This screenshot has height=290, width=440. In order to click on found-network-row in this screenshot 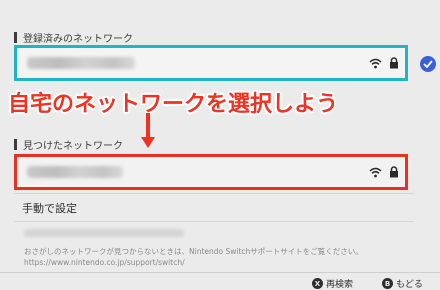, I will do `click(211, 172)`.